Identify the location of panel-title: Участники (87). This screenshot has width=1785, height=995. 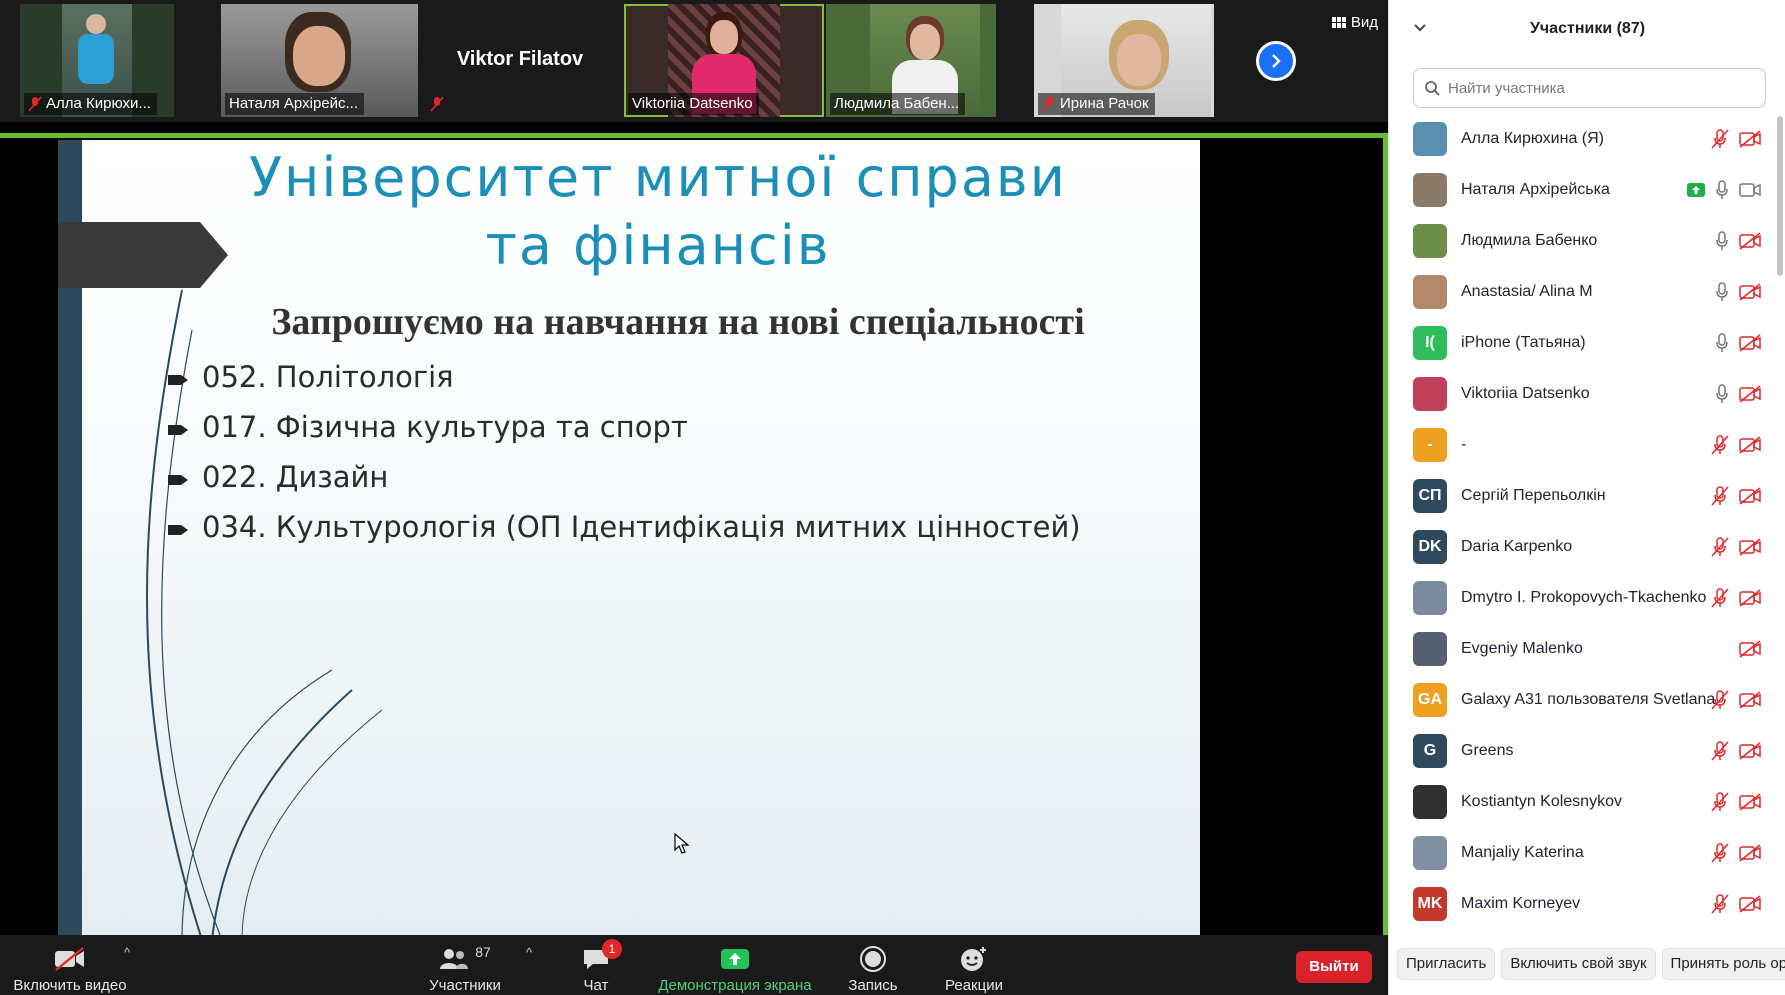
(1587, 28).